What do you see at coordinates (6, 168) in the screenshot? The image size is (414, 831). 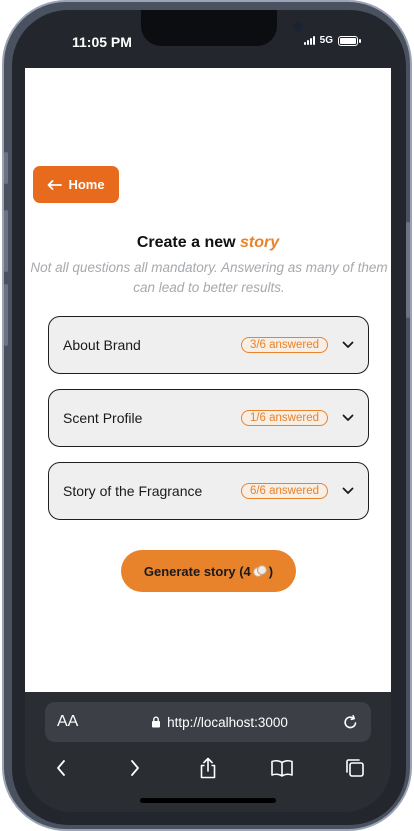 I see `mute-switch` at bounding box center [6, 168].